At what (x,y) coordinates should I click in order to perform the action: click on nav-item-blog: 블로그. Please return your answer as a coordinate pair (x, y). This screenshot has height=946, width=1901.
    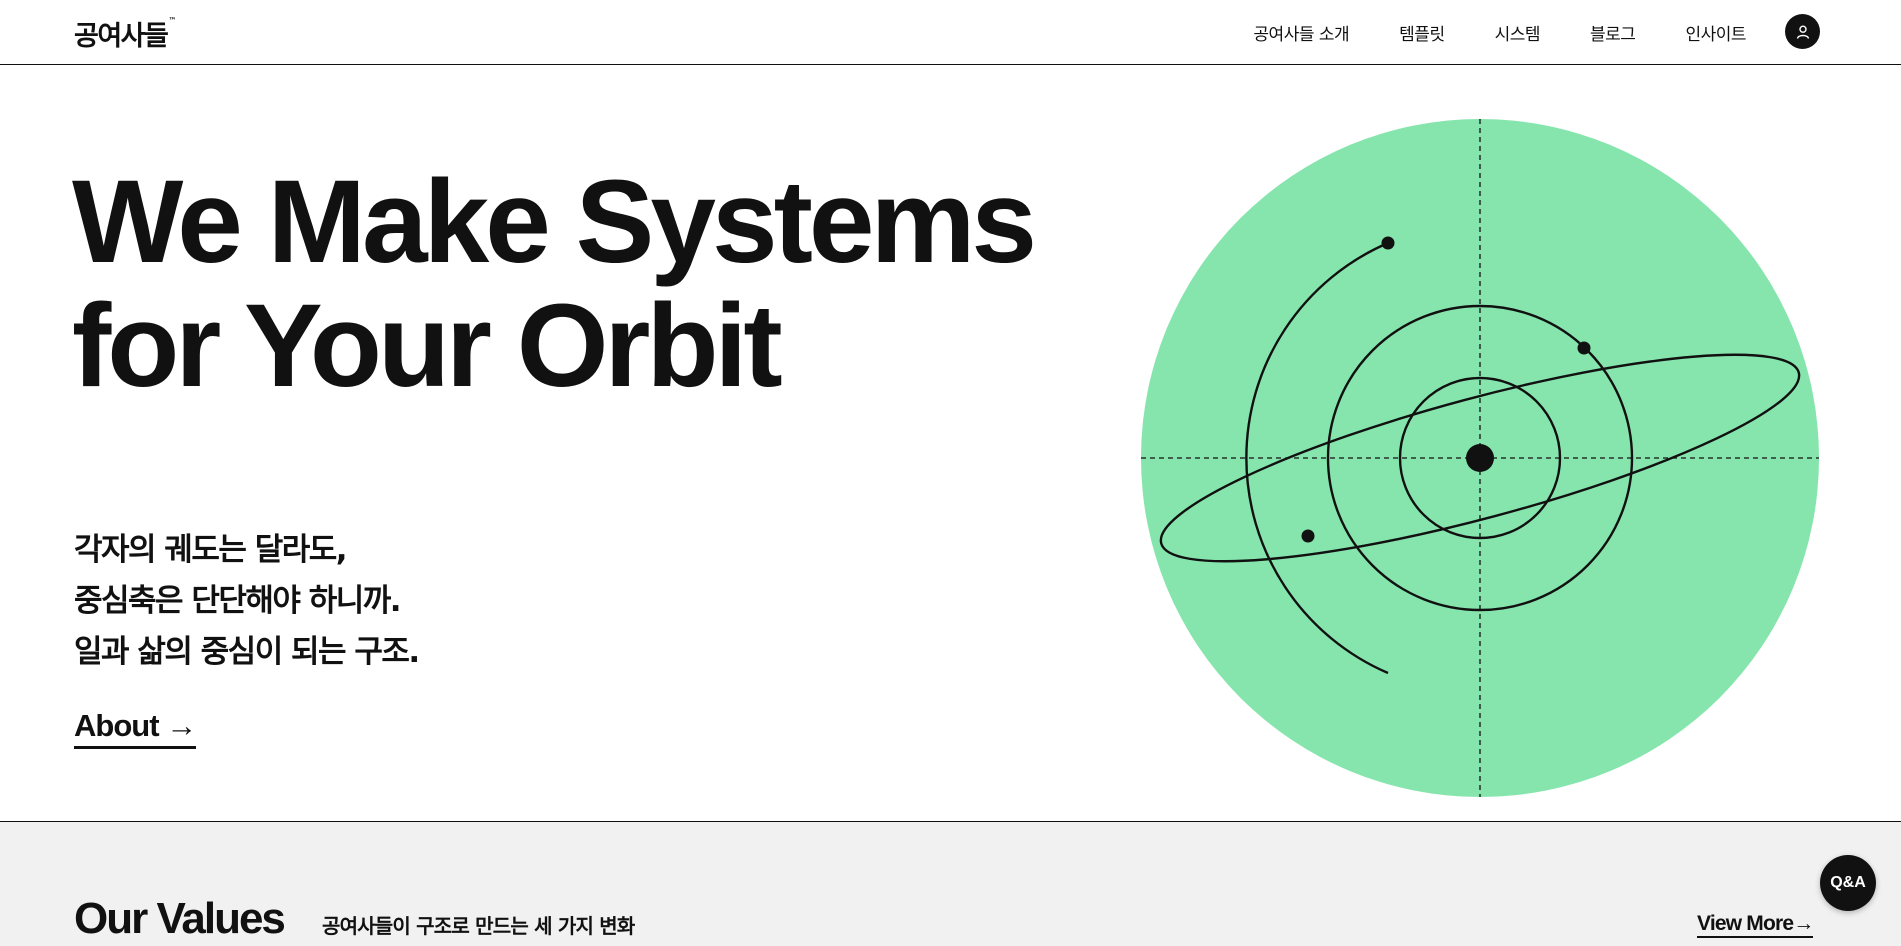
    Looking at the image, I should click on (1613, 32).